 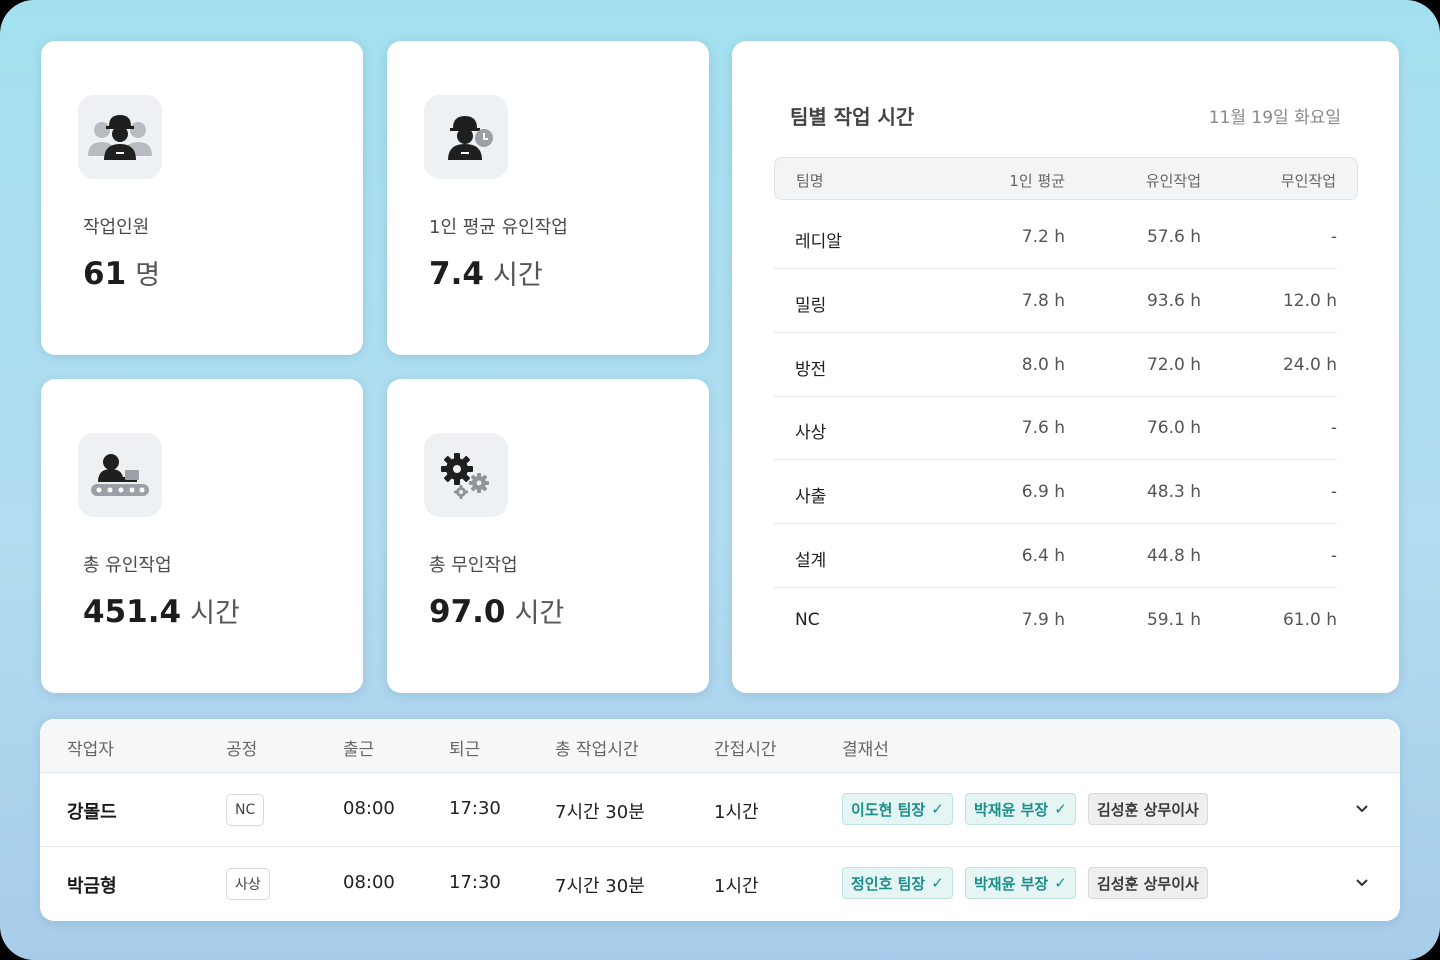 I want to click on header-clock-in: 출근, so click(x=359, y=750).